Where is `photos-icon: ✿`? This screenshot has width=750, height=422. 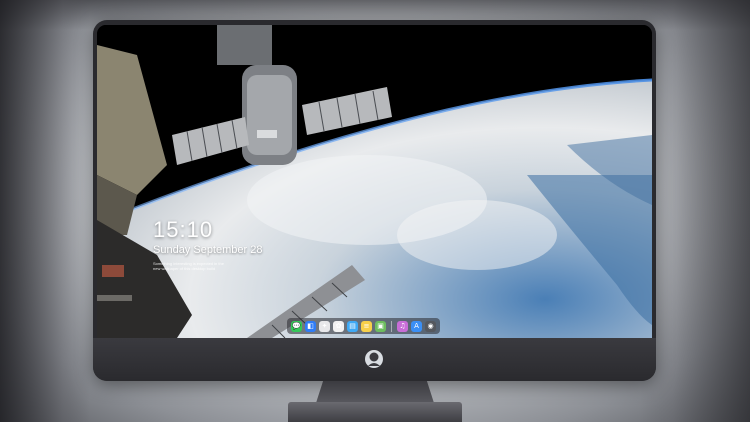
photos-icon: ✿ is located at coordinates (338, 326).